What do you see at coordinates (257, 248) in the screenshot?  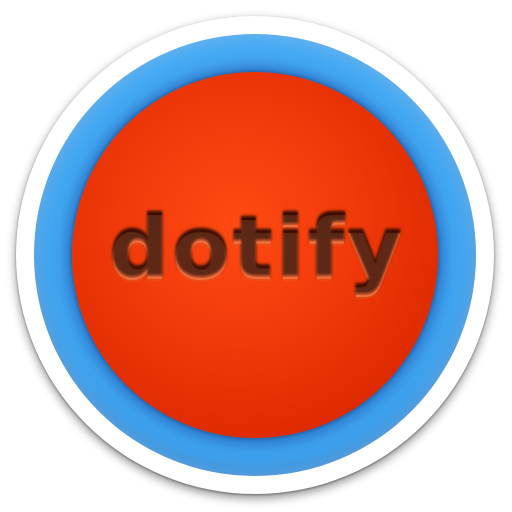 I see `logo-text: dotify` at bounding box center [257, 248].